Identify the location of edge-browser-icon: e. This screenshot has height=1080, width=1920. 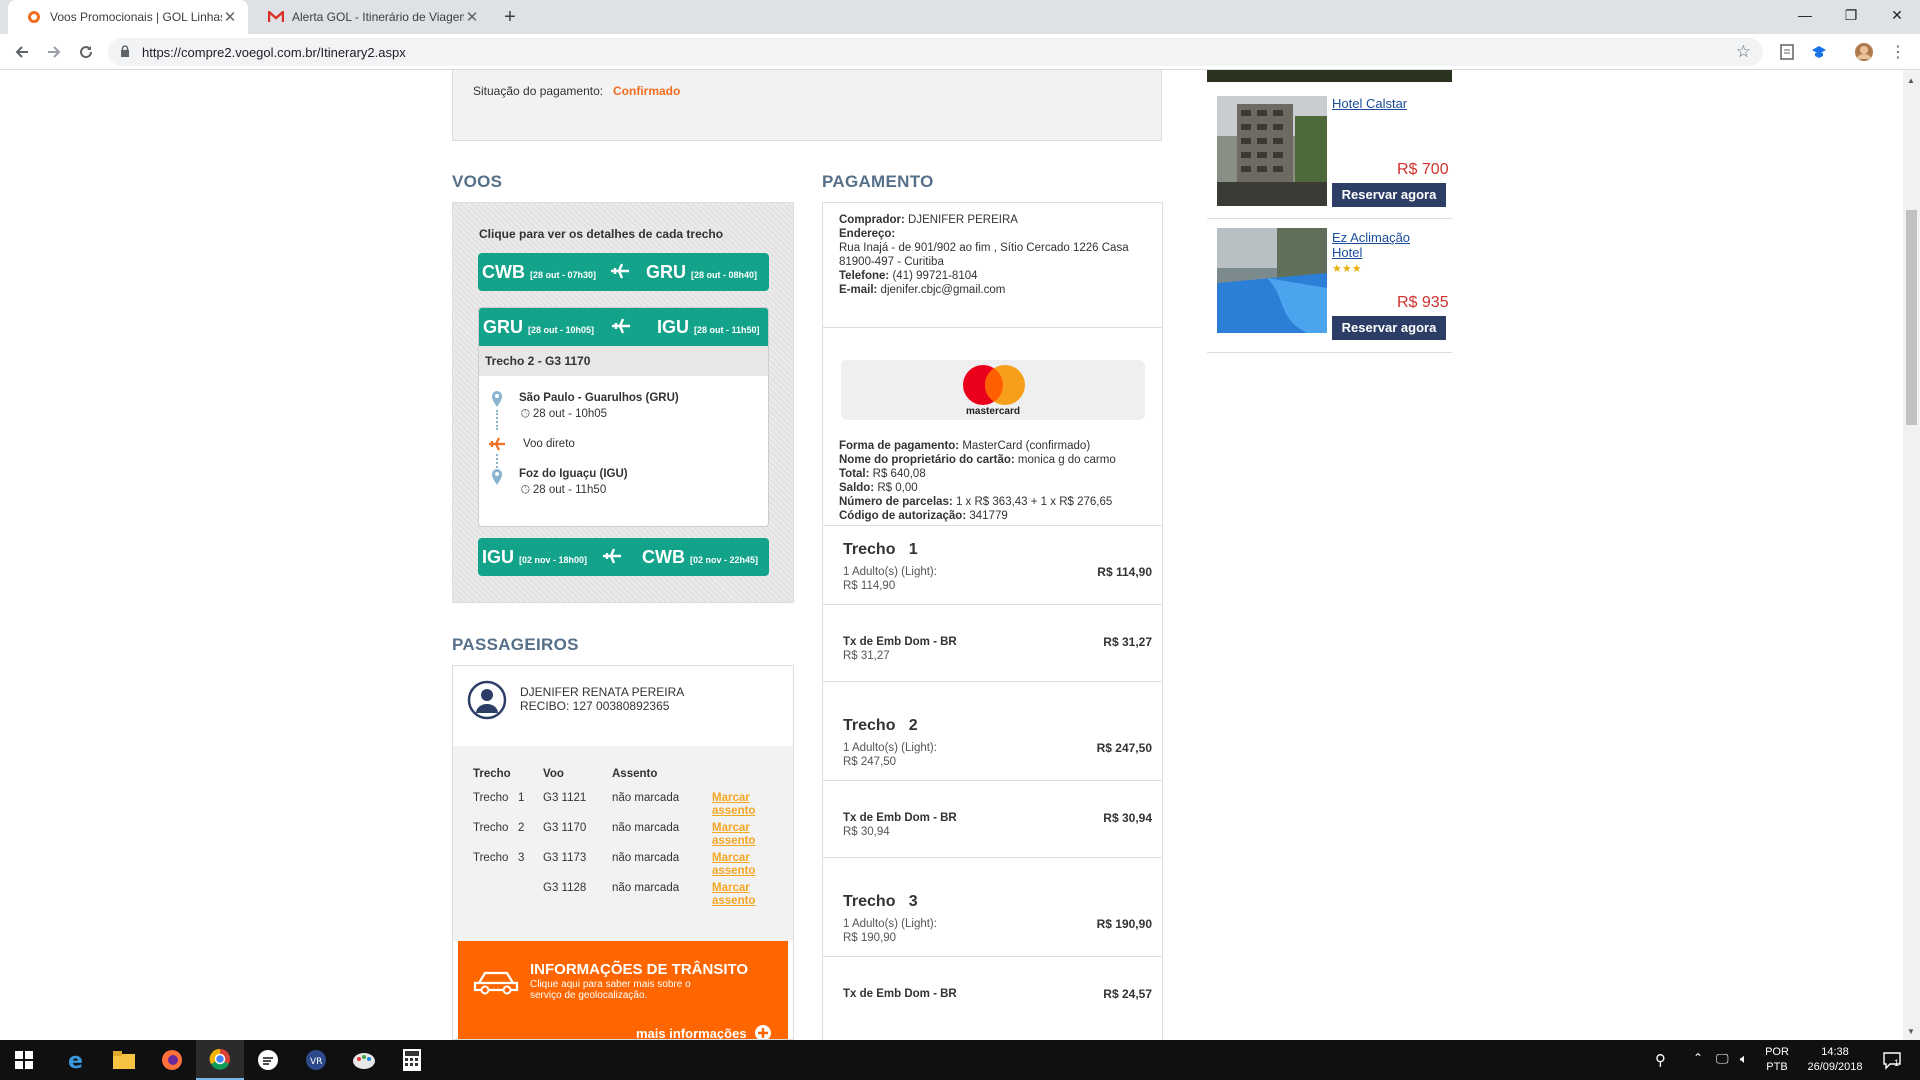
(76, 1060).